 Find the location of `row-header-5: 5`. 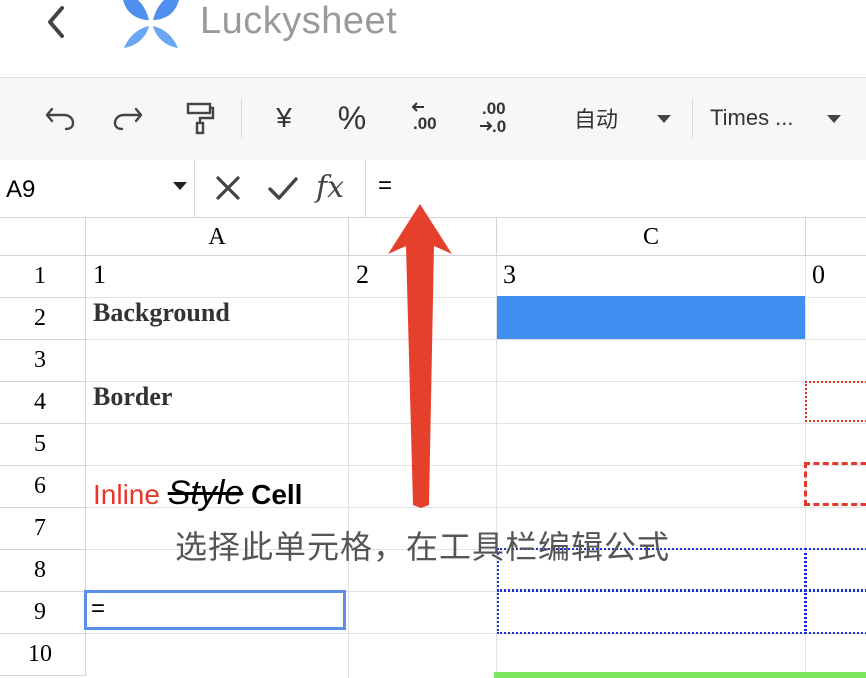

row-header-5: 5 is located at coordinates (43, 445).